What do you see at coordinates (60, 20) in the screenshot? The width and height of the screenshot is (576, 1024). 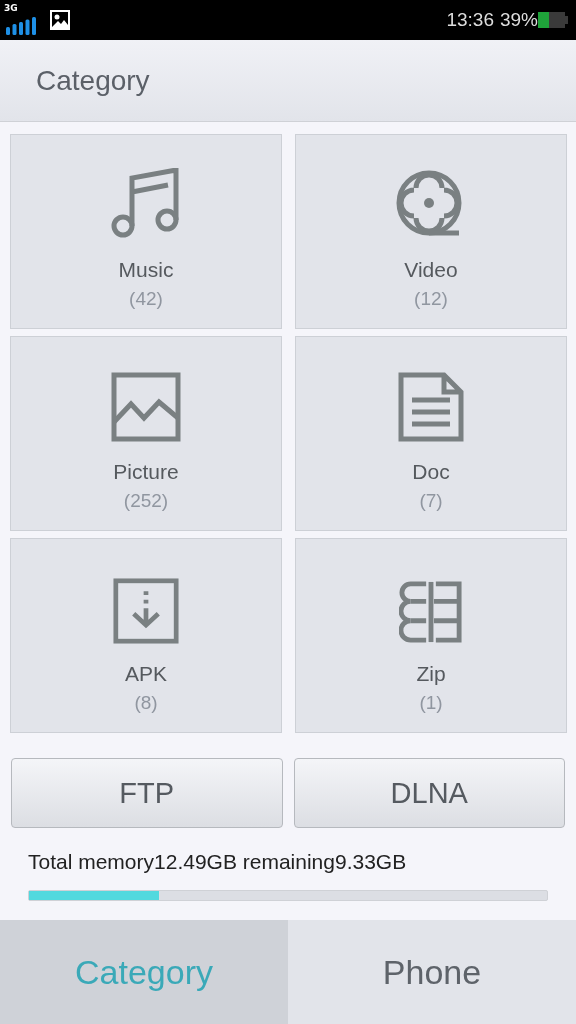 I see `image-icon` at bounding box center [60, 20].